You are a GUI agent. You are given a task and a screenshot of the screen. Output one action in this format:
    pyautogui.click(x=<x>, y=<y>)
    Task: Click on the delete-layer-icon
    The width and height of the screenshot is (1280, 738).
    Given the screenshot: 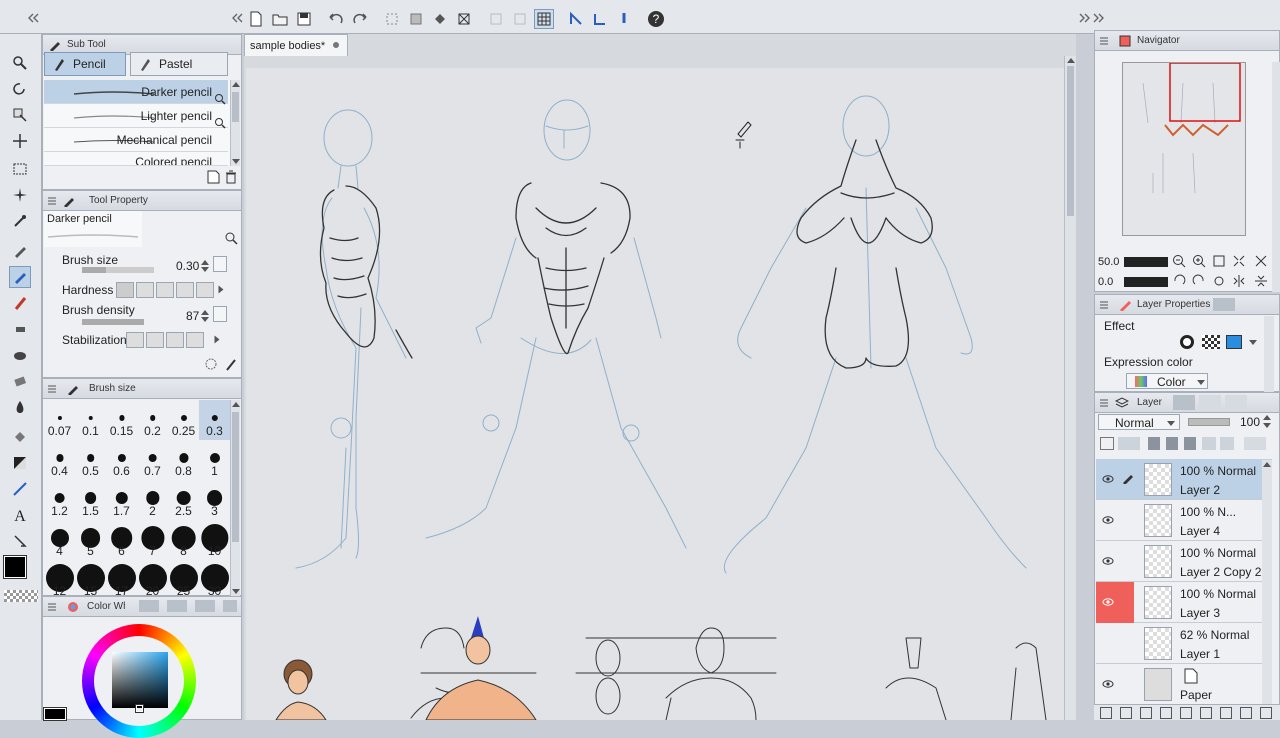 What is the action you would take?
    pyautogui.click(x=1266, y=713)
    